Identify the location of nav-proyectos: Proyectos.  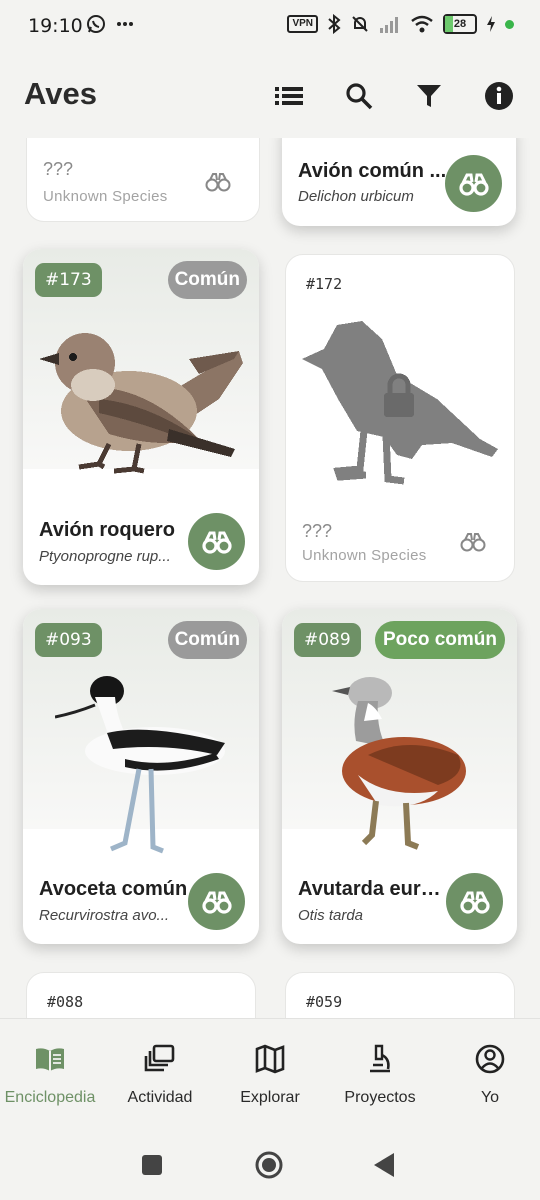
(380, 1076).